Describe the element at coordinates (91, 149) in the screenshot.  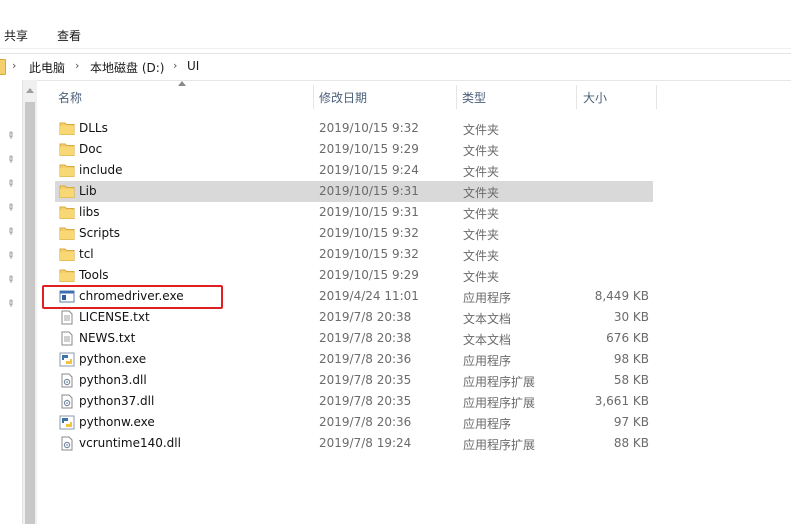
I see `file-name: Doc` at that location.